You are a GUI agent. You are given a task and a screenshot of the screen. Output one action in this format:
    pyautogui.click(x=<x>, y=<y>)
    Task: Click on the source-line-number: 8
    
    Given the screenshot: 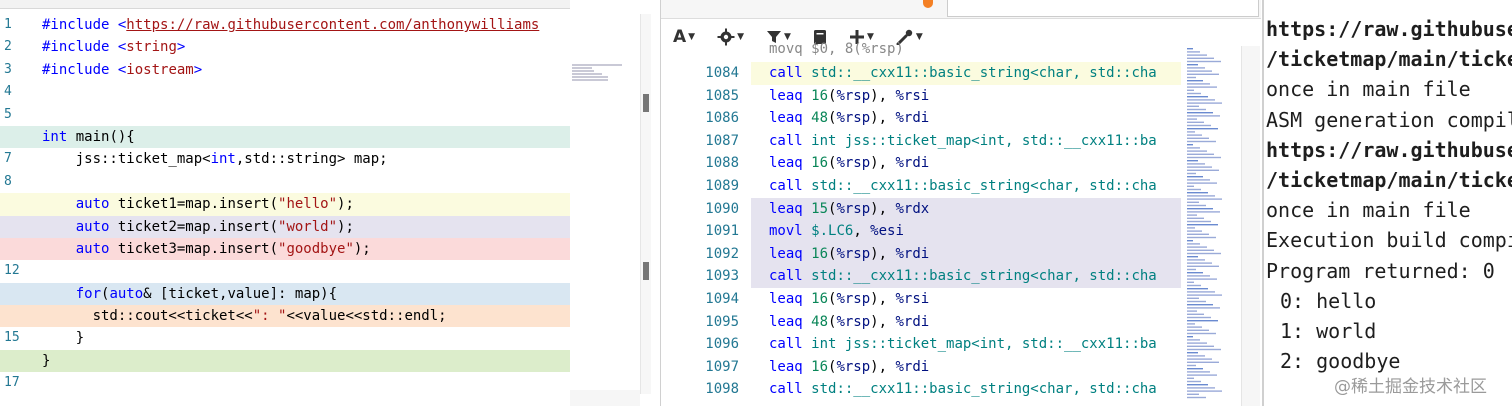 What is the action you would take?
    pyautogui.click(x=8, y=181)
    